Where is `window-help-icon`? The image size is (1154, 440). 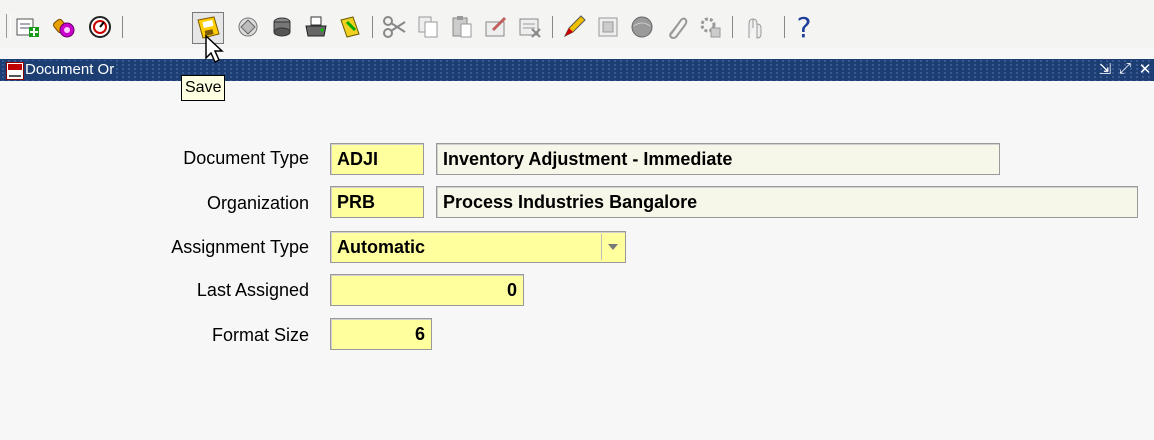 window-help-icon is located at coordinates (754, 27).